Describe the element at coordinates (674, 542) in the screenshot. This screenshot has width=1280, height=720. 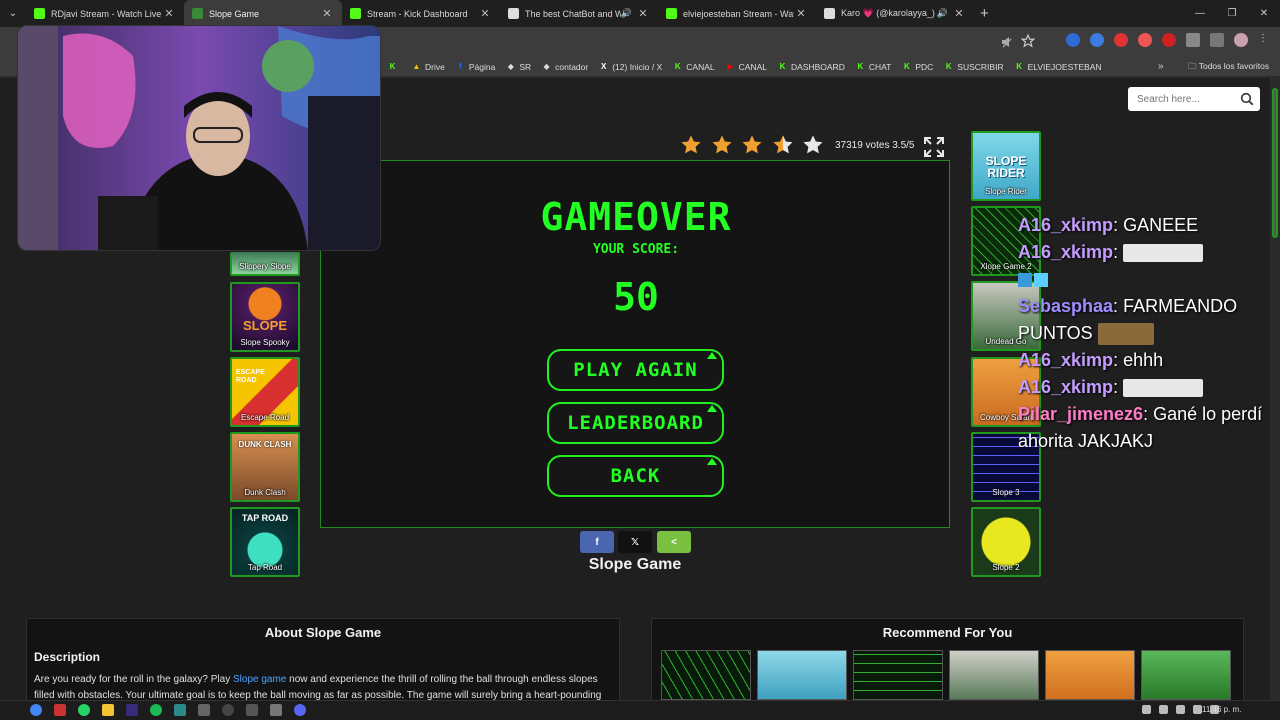
I see `share-button: <` at that location.